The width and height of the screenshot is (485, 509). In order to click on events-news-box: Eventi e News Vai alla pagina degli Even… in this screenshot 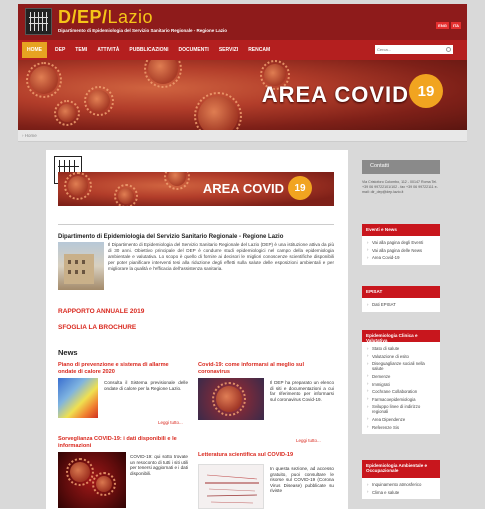, I will do `click(401, 244)`.